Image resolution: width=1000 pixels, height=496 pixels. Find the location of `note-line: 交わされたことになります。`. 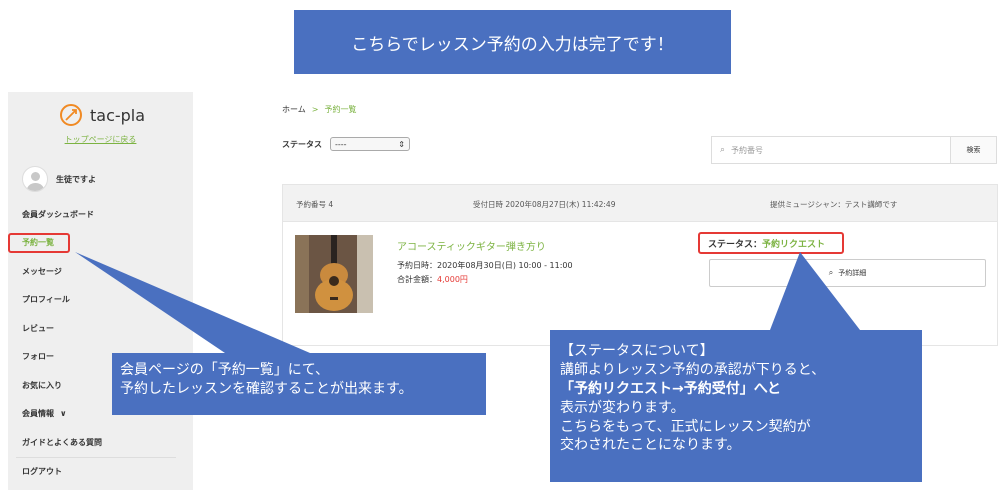

note-line: 交わされたことになります。 is located at coordinates (650, 445).